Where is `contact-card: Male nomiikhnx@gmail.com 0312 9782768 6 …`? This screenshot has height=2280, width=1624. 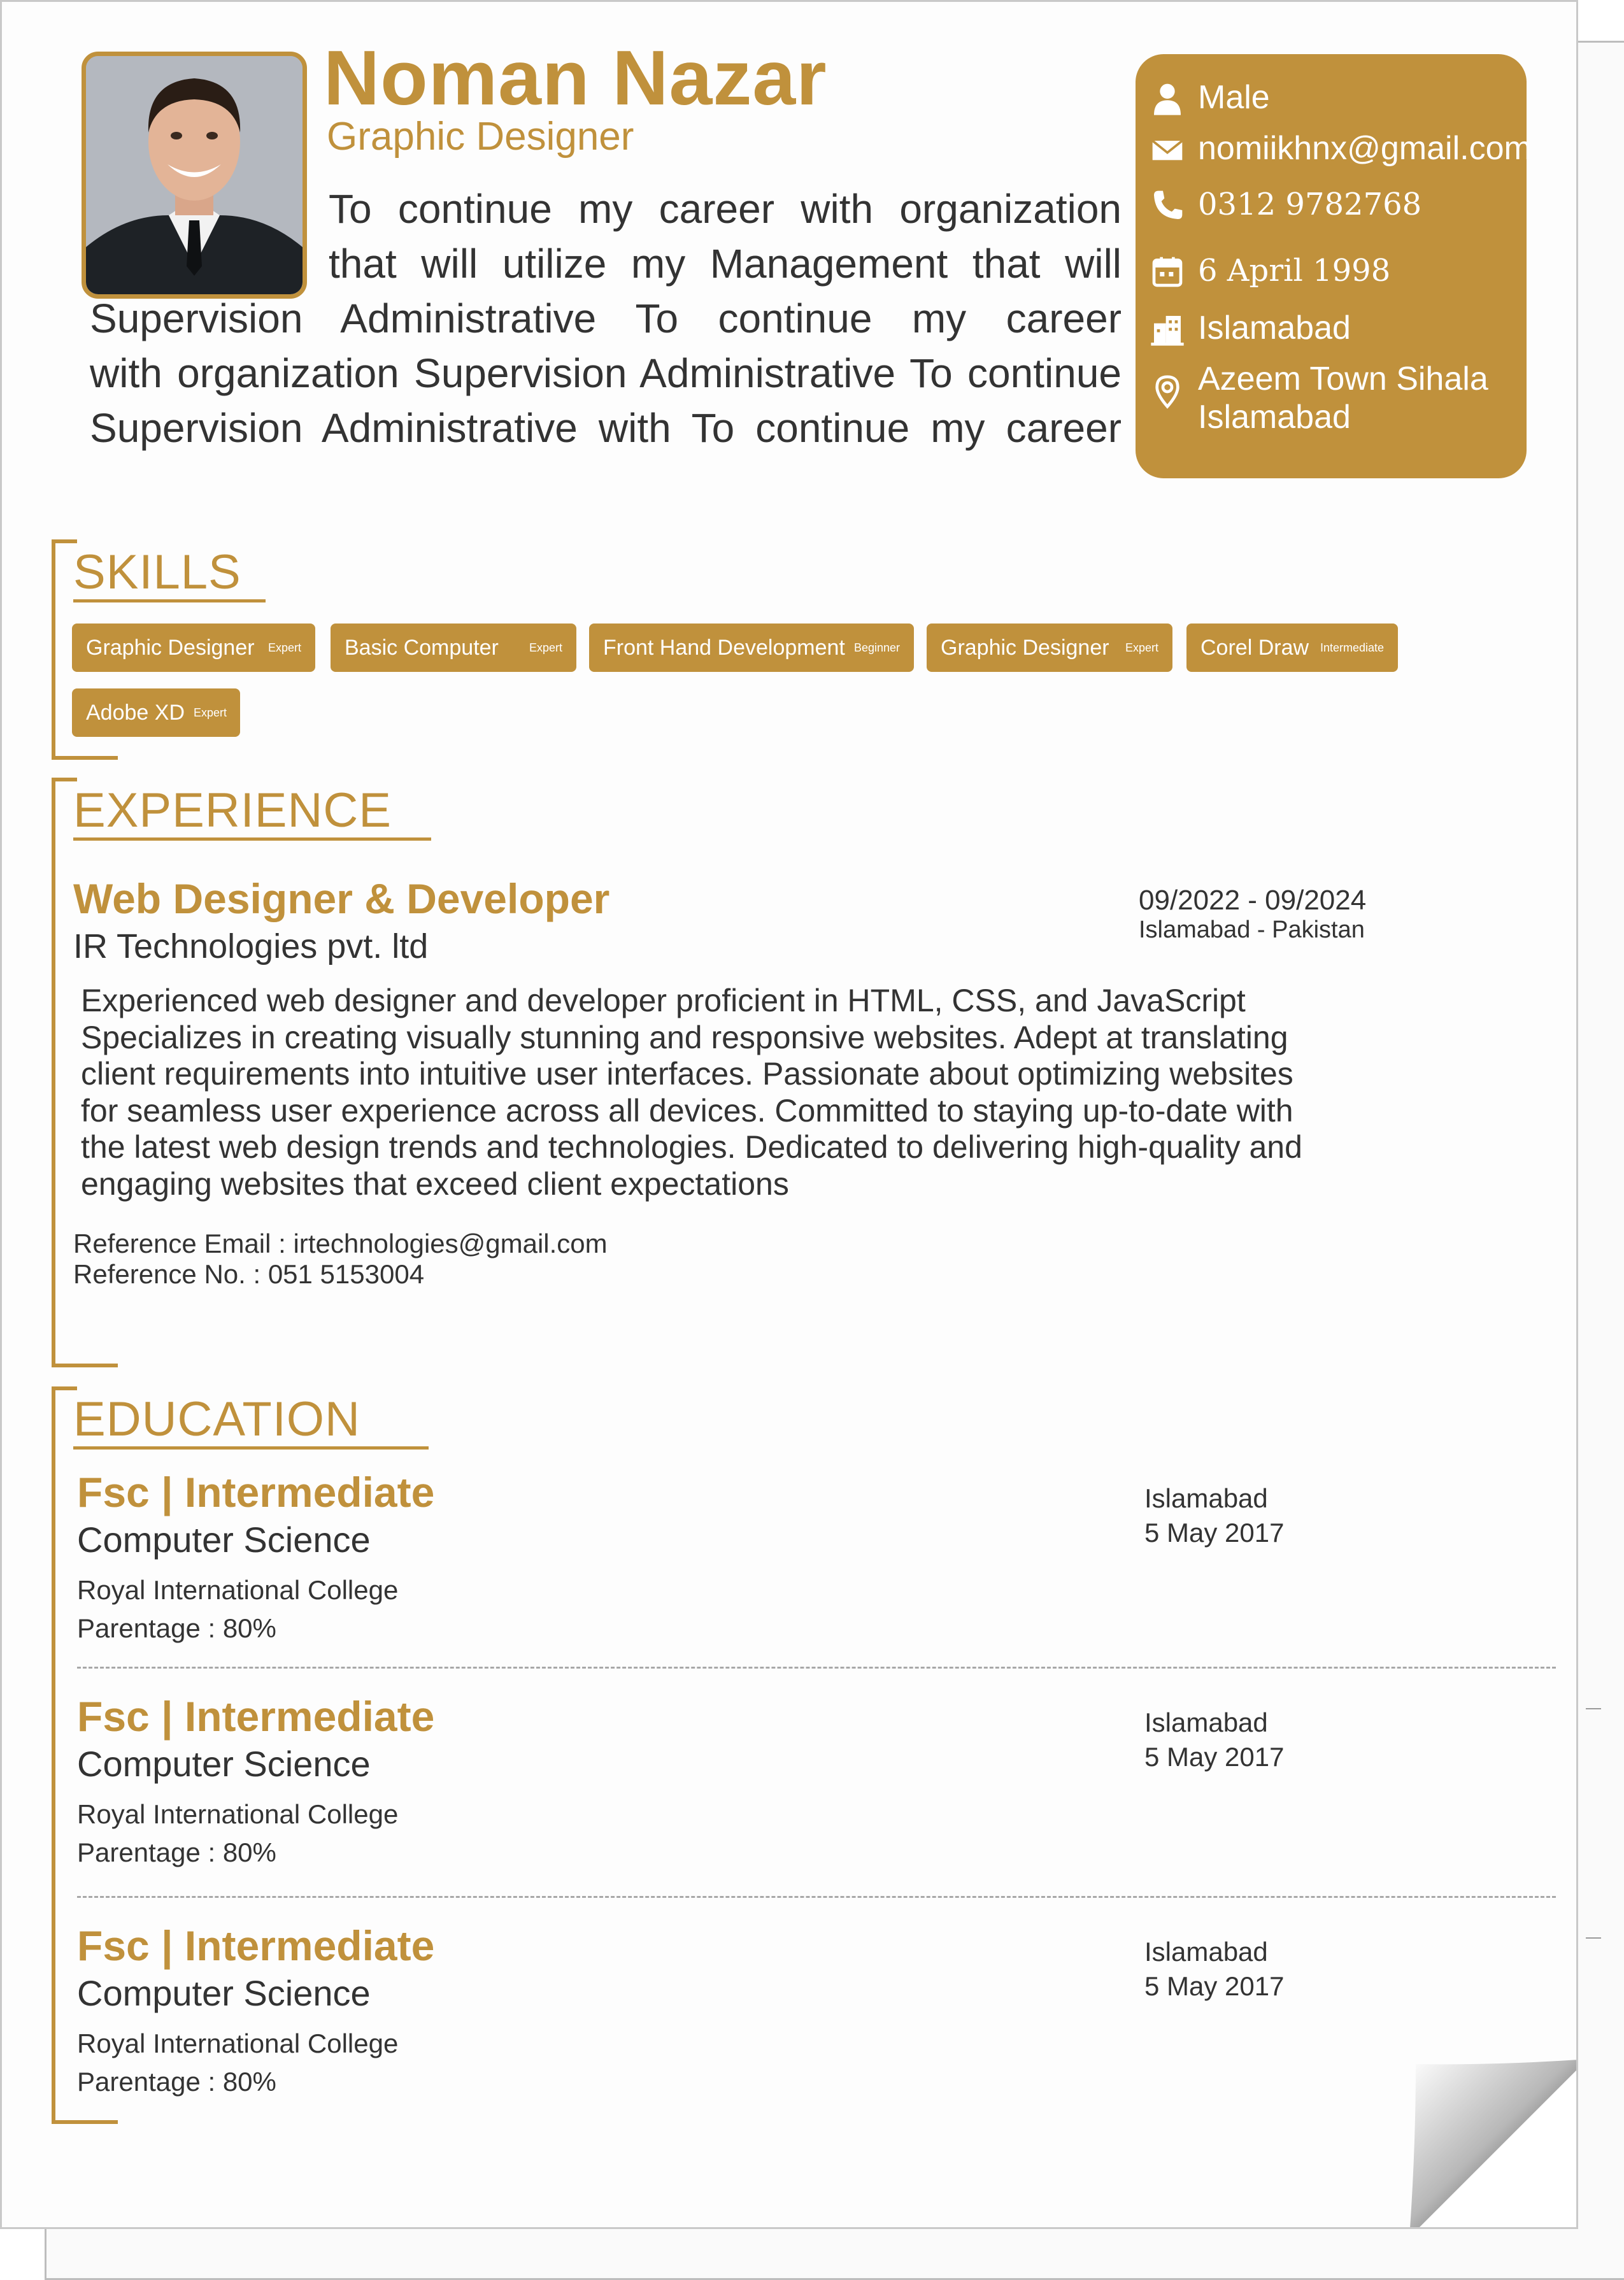
contact-card: Male nomiikhnx@gmail.com 0312 9782768 6 … is located at coordinates (1334, 266).